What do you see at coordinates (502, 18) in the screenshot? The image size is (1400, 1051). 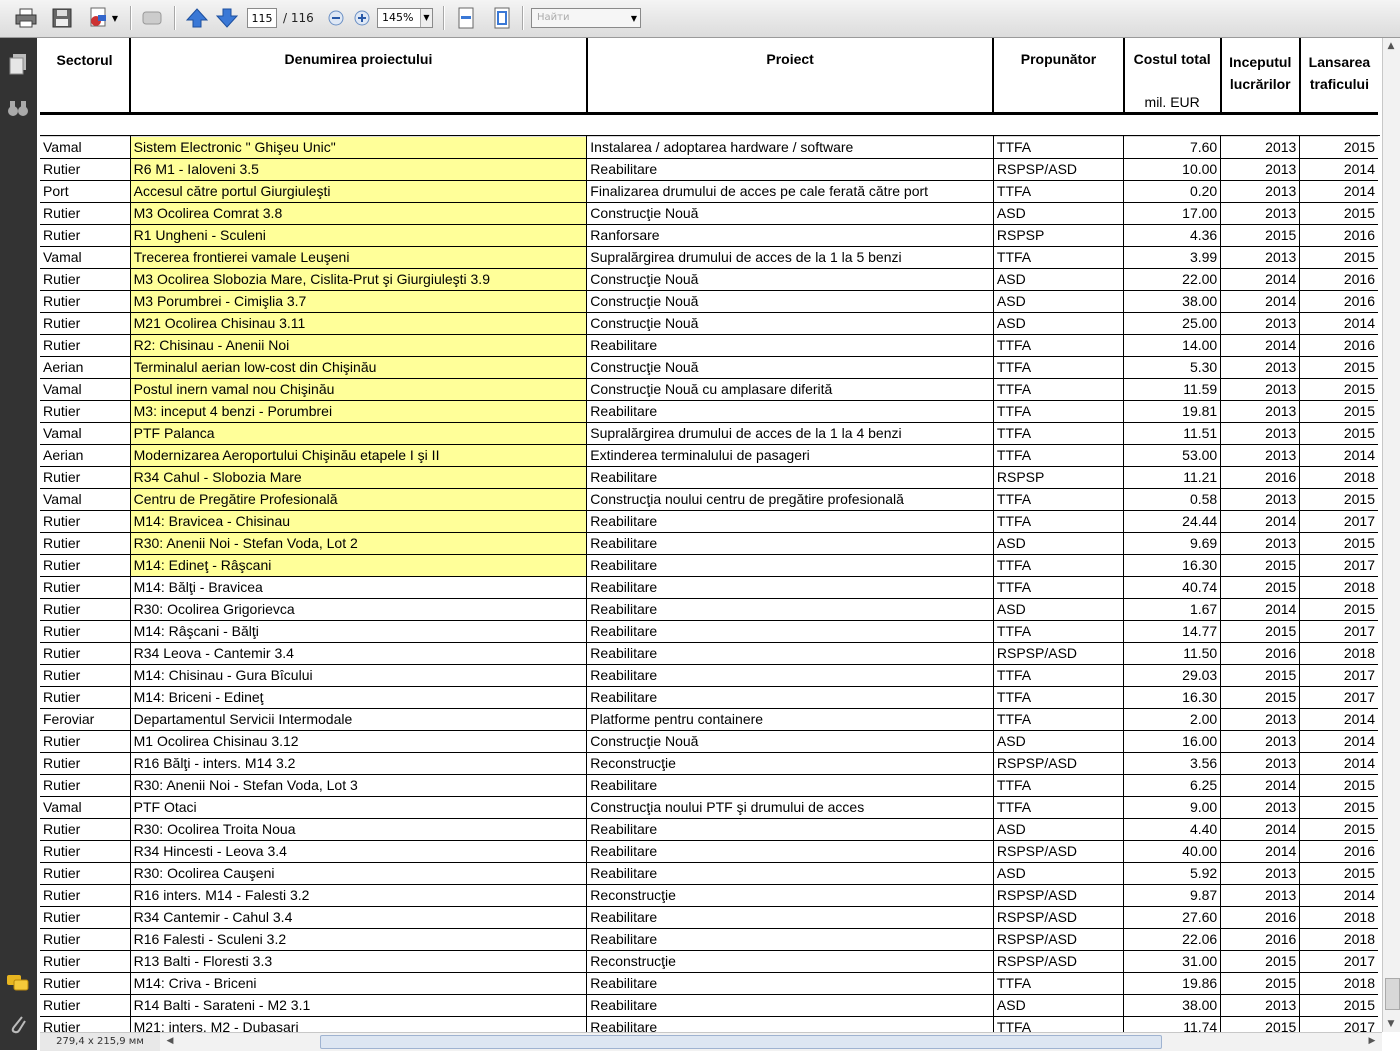 I see `fit-page-icon` at bounding box center [502, 18].